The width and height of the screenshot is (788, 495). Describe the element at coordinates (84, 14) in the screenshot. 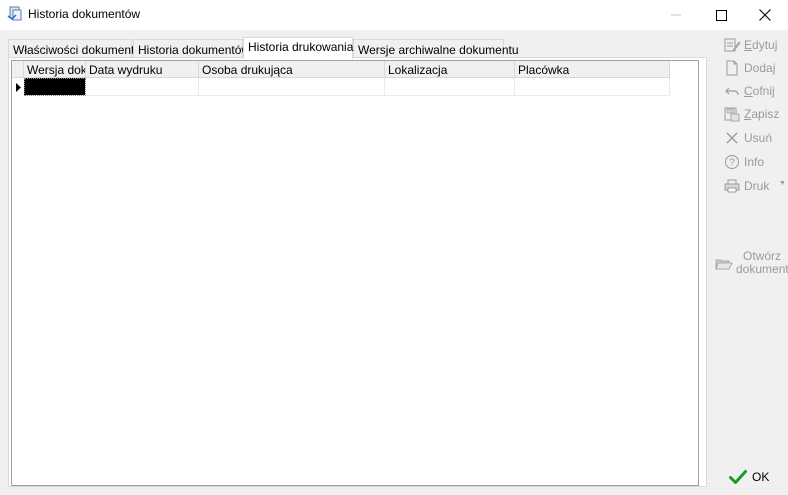

I see `window-title: Historia dokumentów` at that location.